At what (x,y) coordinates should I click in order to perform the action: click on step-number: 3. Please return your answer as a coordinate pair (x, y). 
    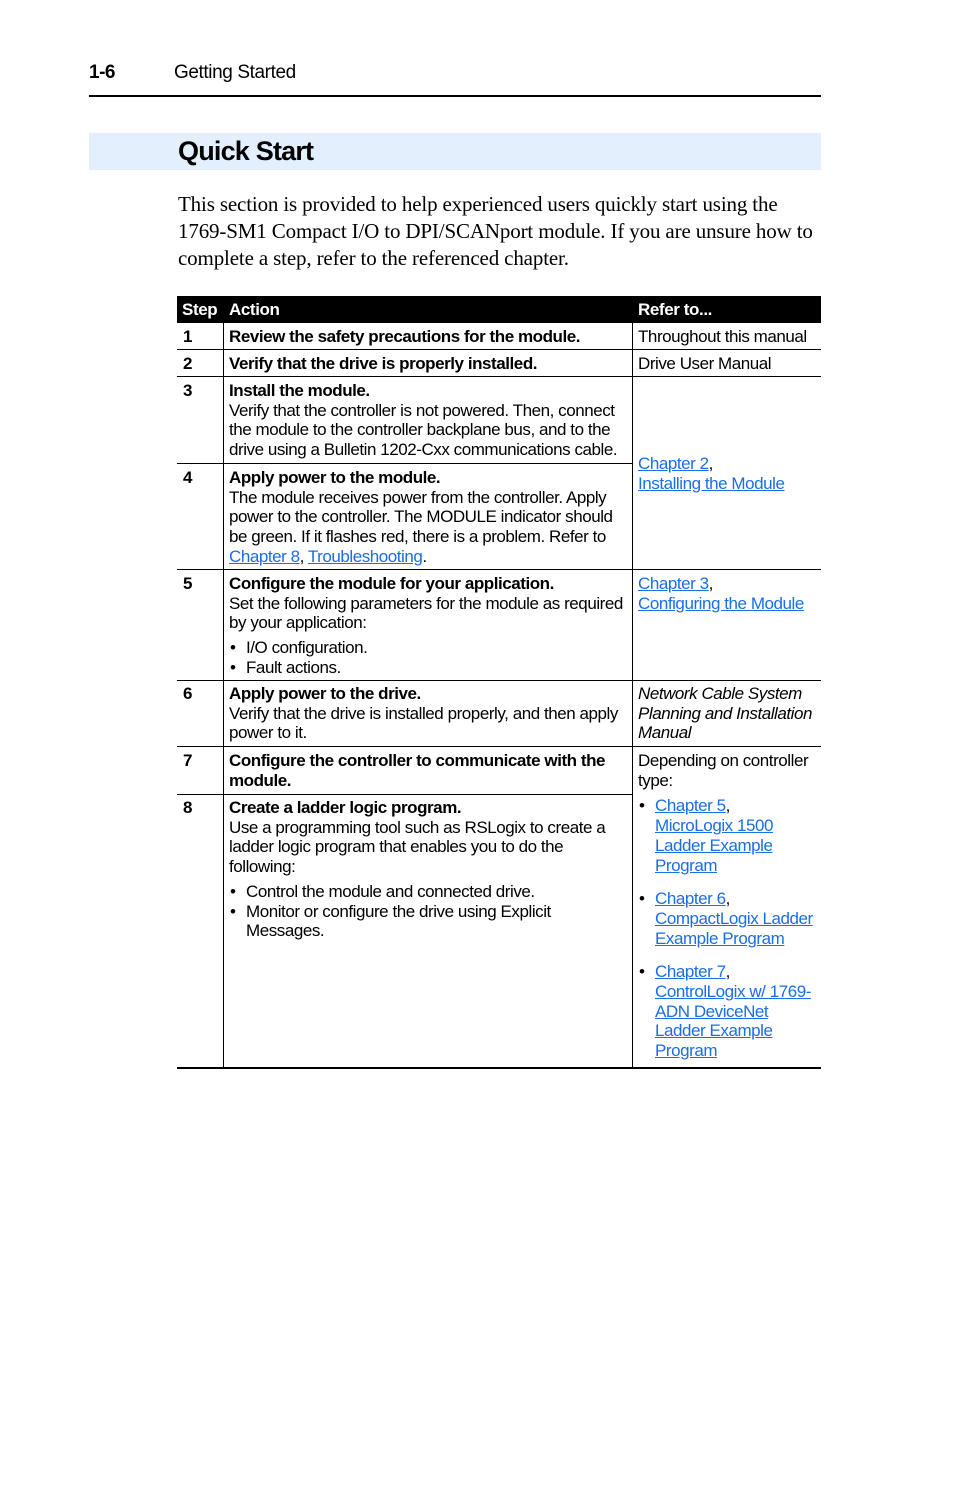
    Looking at the image, I should click on (188, 390).